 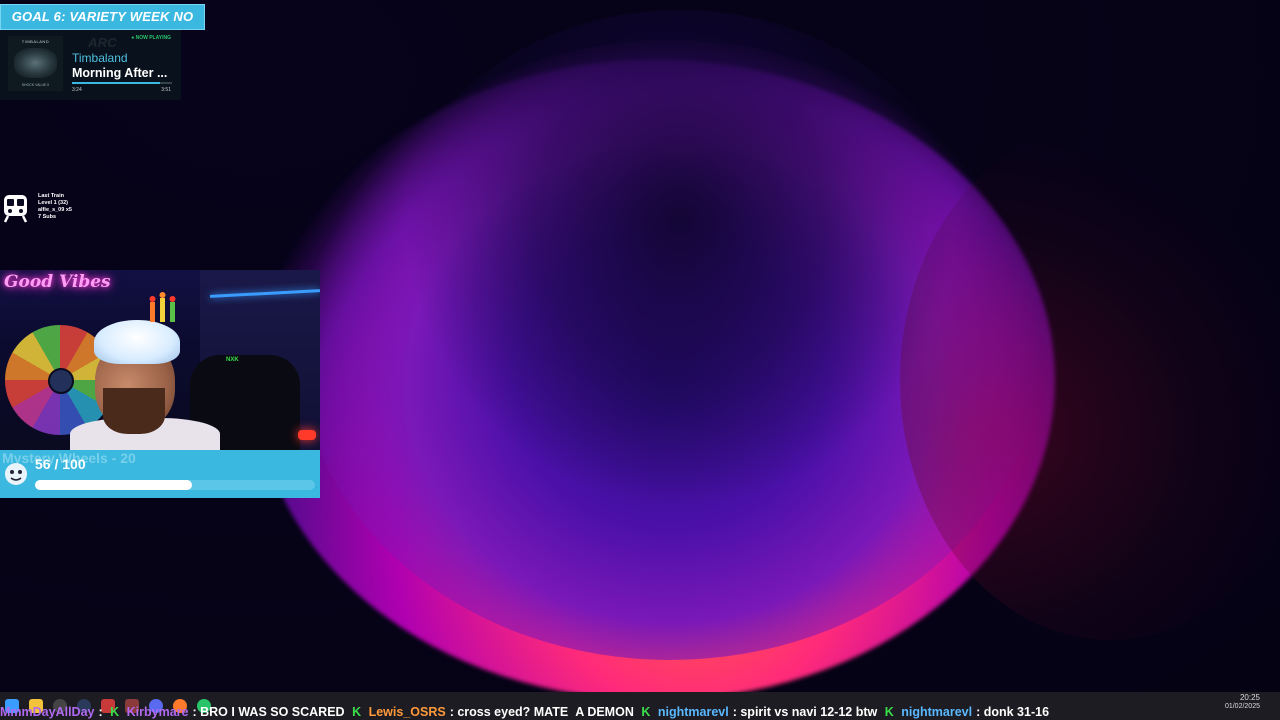 What do you see at coordinates (77, 90) in the screenshot?
I see `track-elapsed: 3:24` at bounding box center [77, 90].